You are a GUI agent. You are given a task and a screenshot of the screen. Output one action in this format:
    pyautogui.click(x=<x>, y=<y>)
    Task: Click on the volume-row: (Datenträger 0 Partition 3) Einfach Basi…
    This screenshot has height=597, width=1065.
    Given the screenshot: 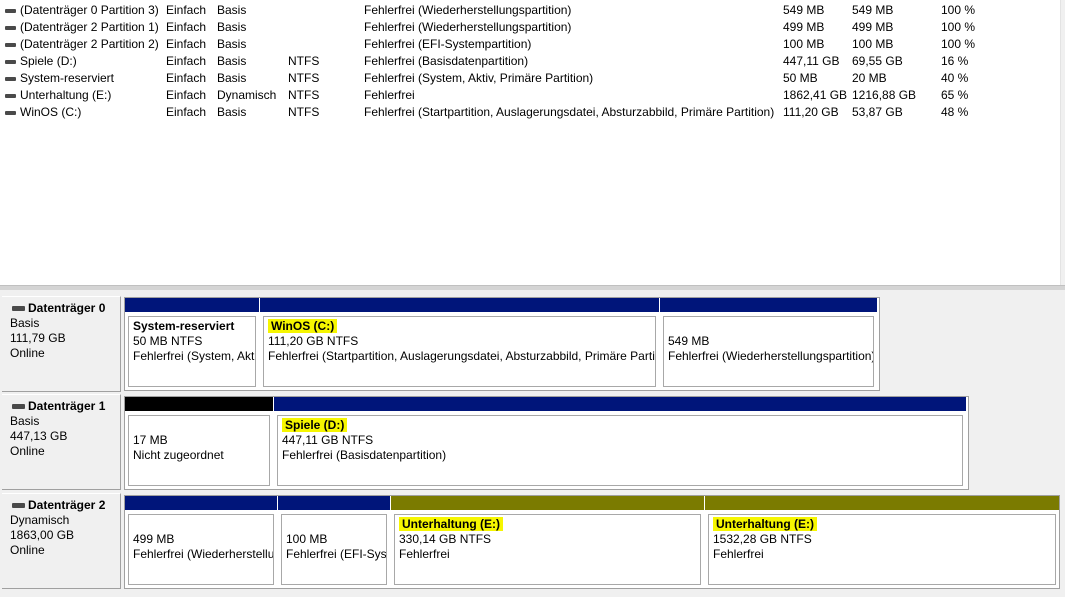 What is the action you would take?
    pyautogui.click(x=530, y=10)
    